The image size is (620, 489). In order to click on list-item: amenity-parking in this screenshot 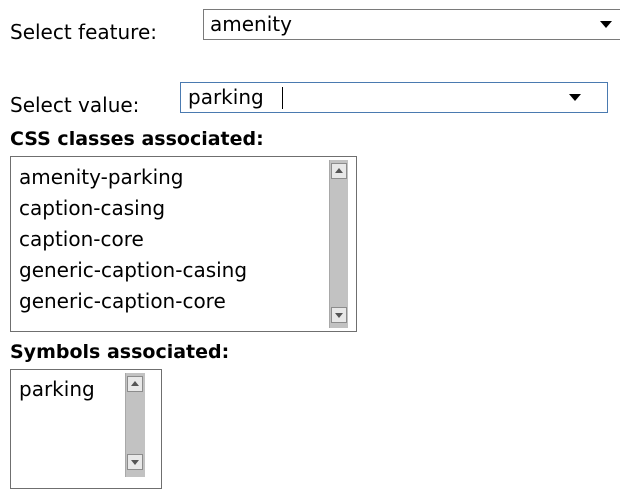, I will do `click(101, 177)`.